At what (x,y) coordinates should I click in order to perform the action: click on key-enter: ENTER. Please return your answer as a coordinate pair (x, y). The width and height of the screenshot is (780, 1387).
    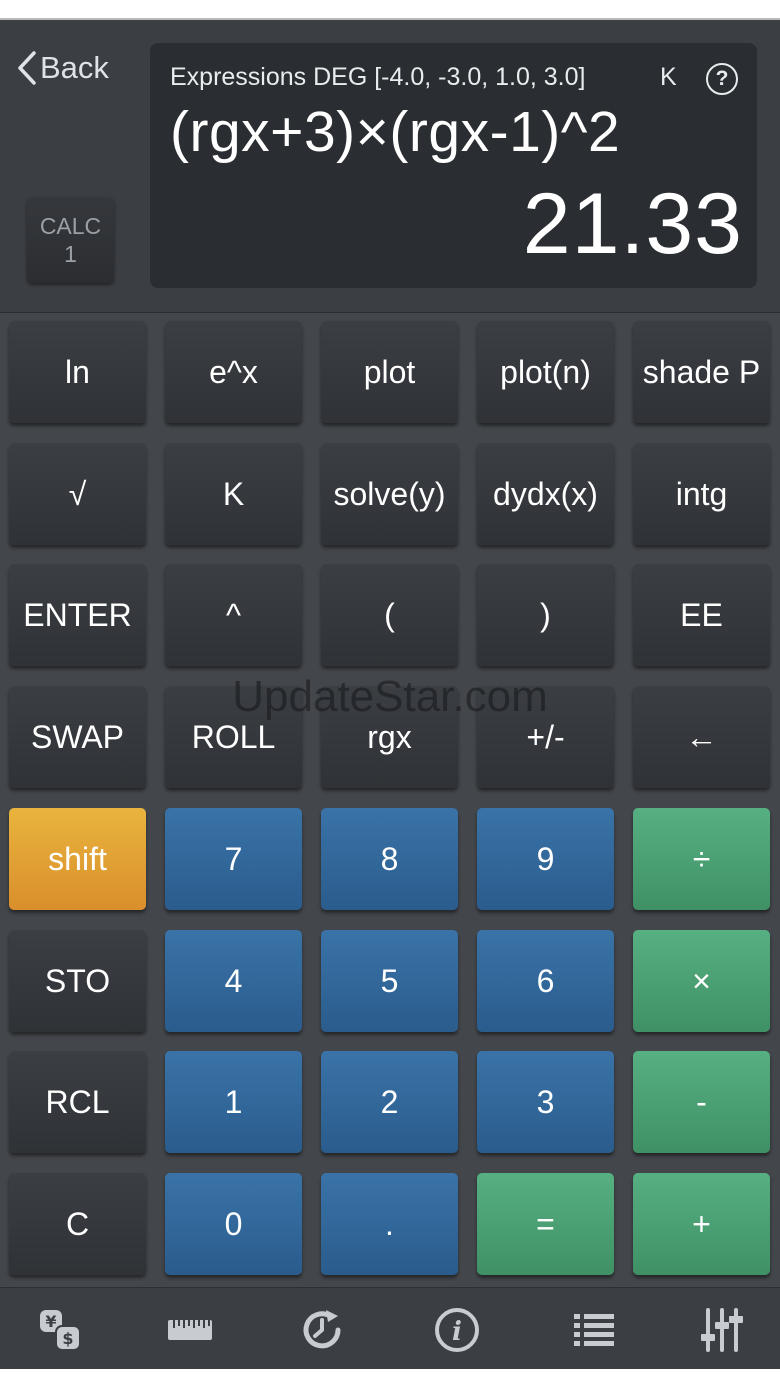
    Looking at the image, I should click on (77, 615).